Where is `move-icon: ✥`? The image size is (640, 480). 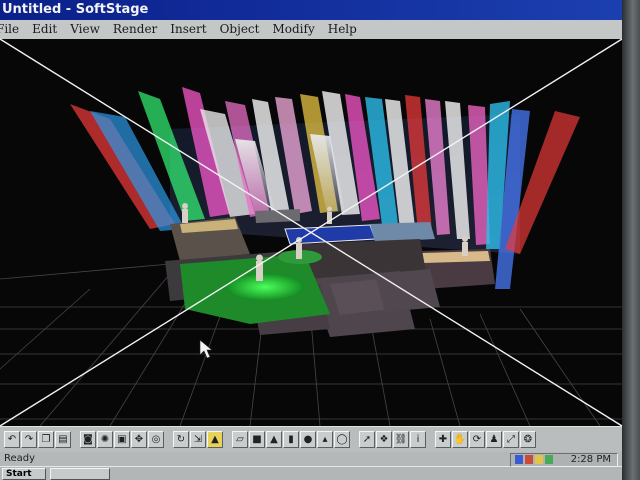 move-icon: ✥ is located at coordinates (139, 439).